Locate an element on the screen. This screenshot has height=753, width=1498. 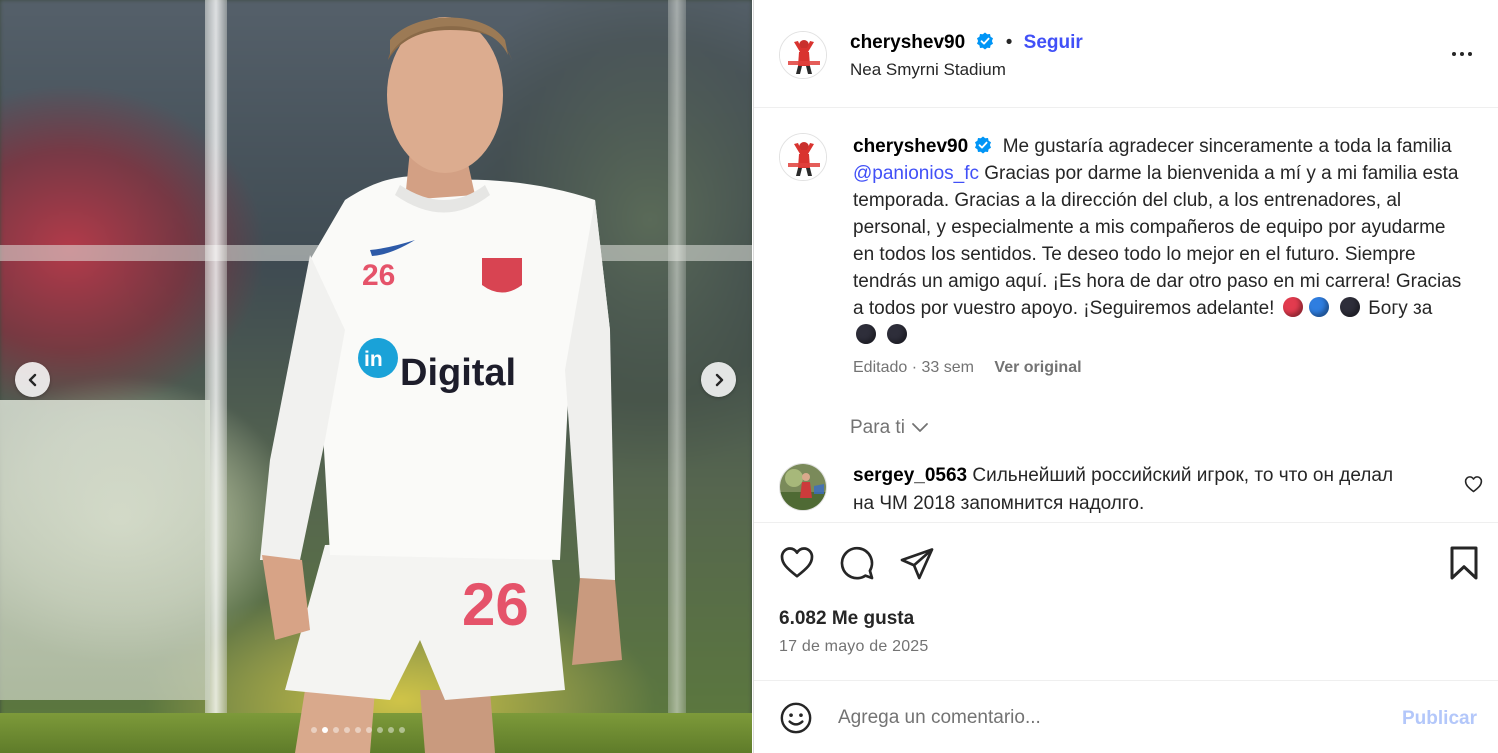
red-circle-emoji-icon is located at coordinates (1292, 307).